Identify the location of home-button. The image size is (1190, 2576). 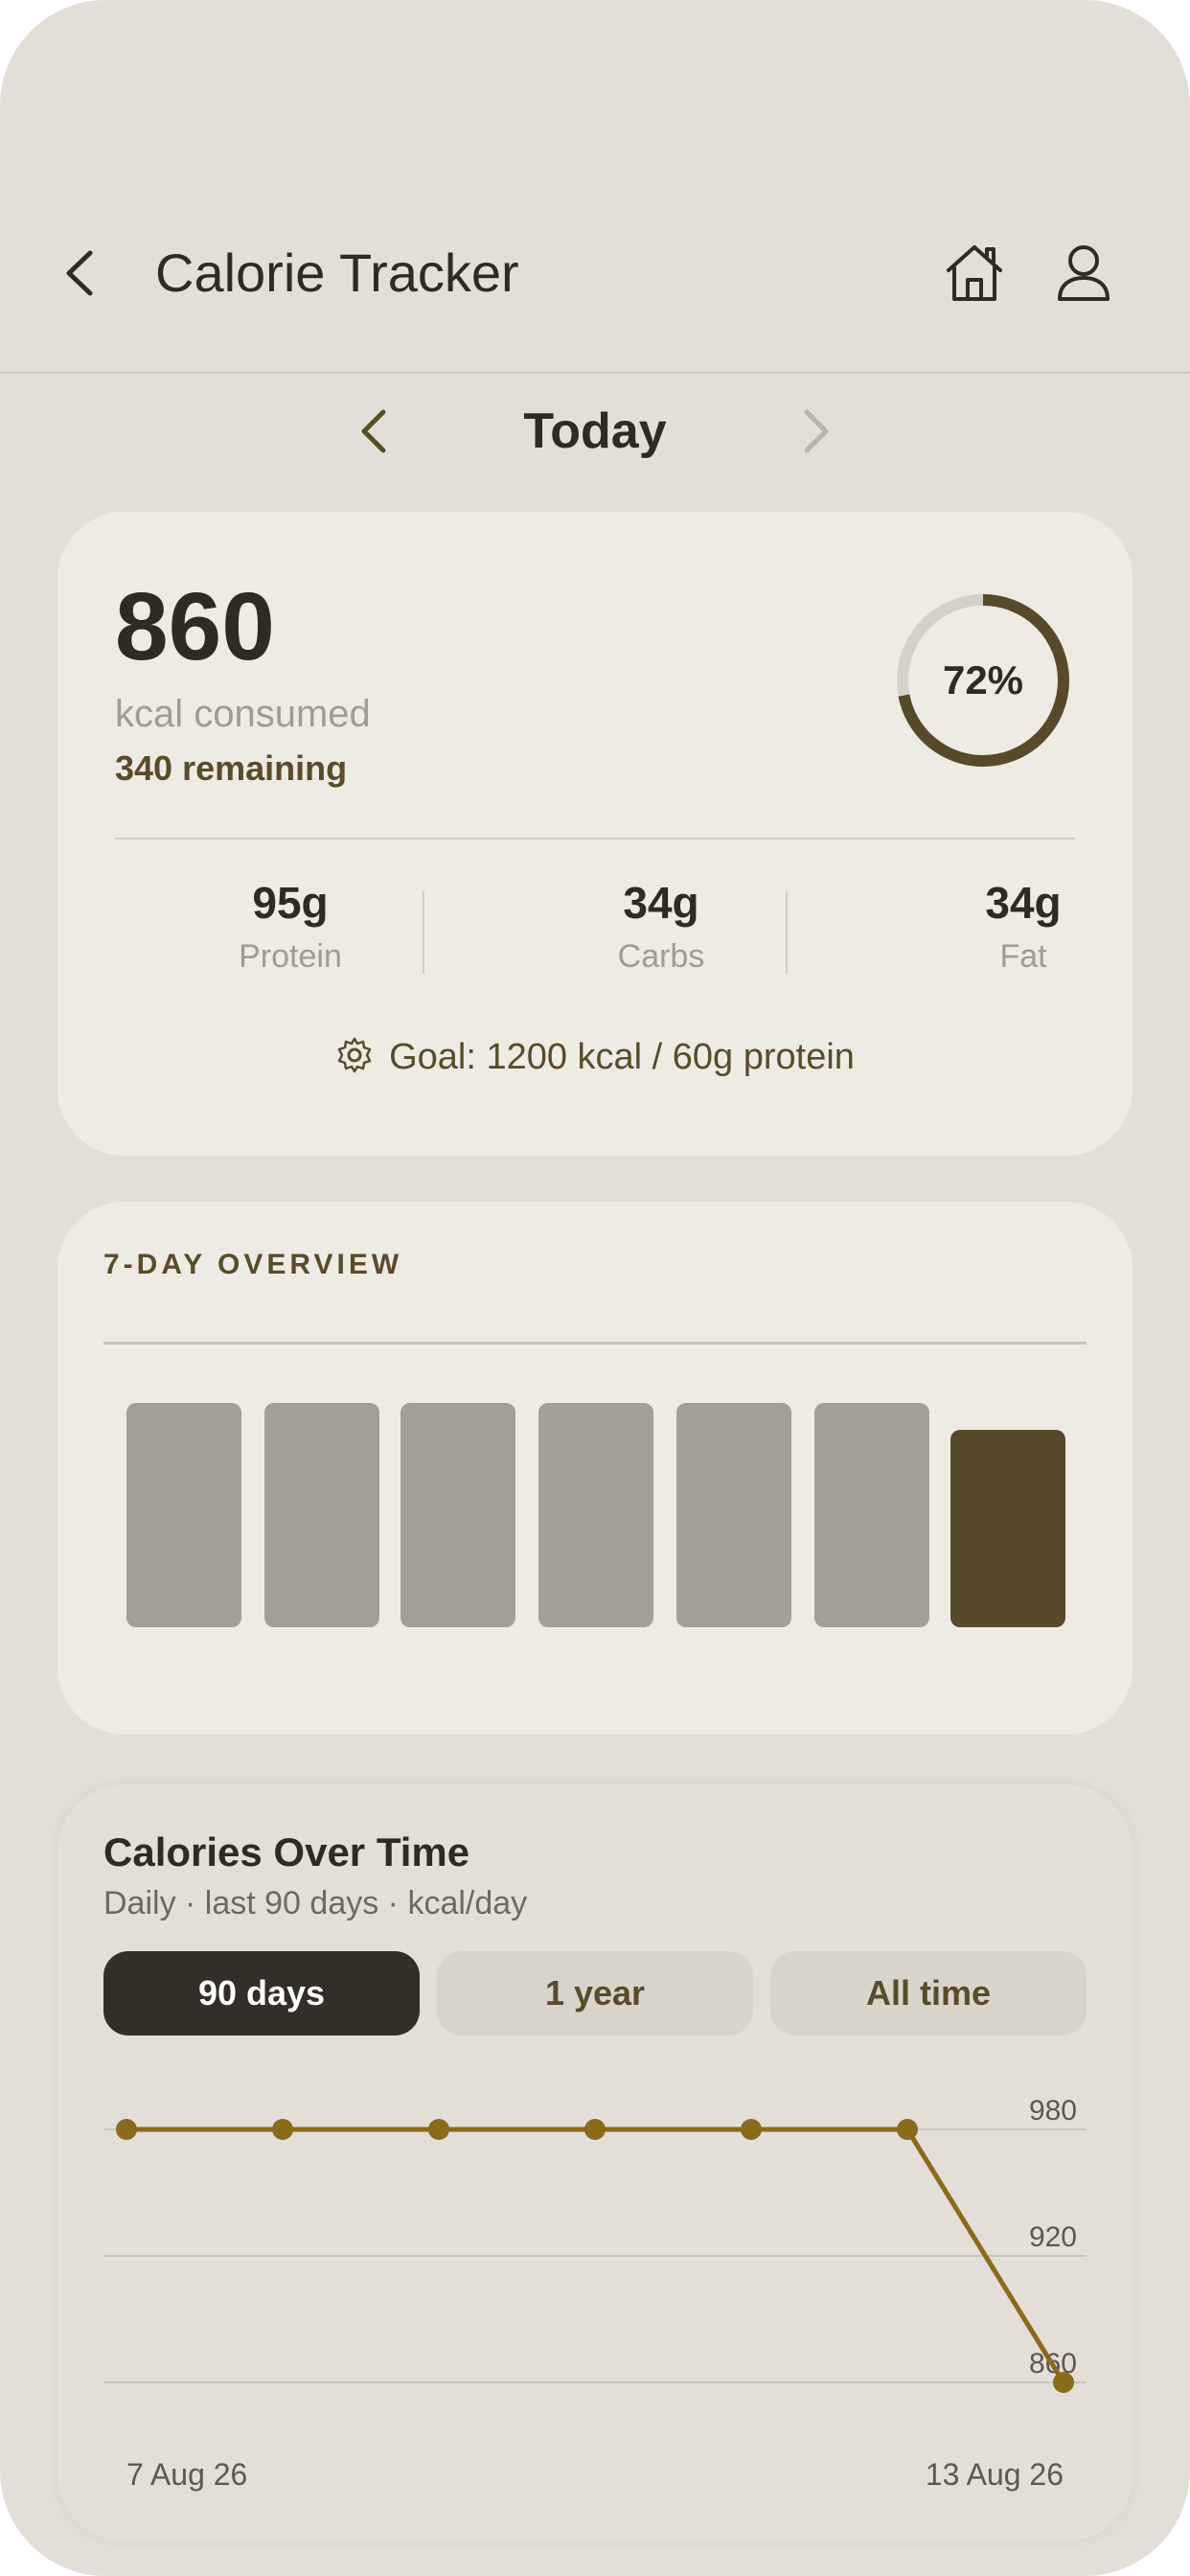
(975, 273).